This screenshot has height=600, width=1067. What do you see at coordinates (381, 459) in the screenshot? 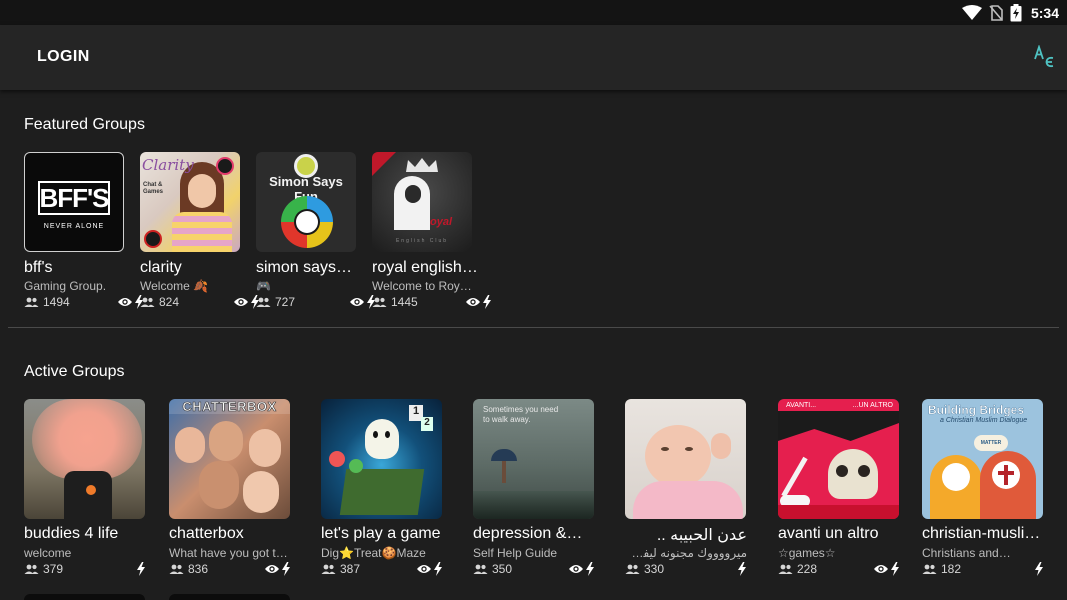
I see `group-thumbnail: 1 2` at bounding box center [381, 459].